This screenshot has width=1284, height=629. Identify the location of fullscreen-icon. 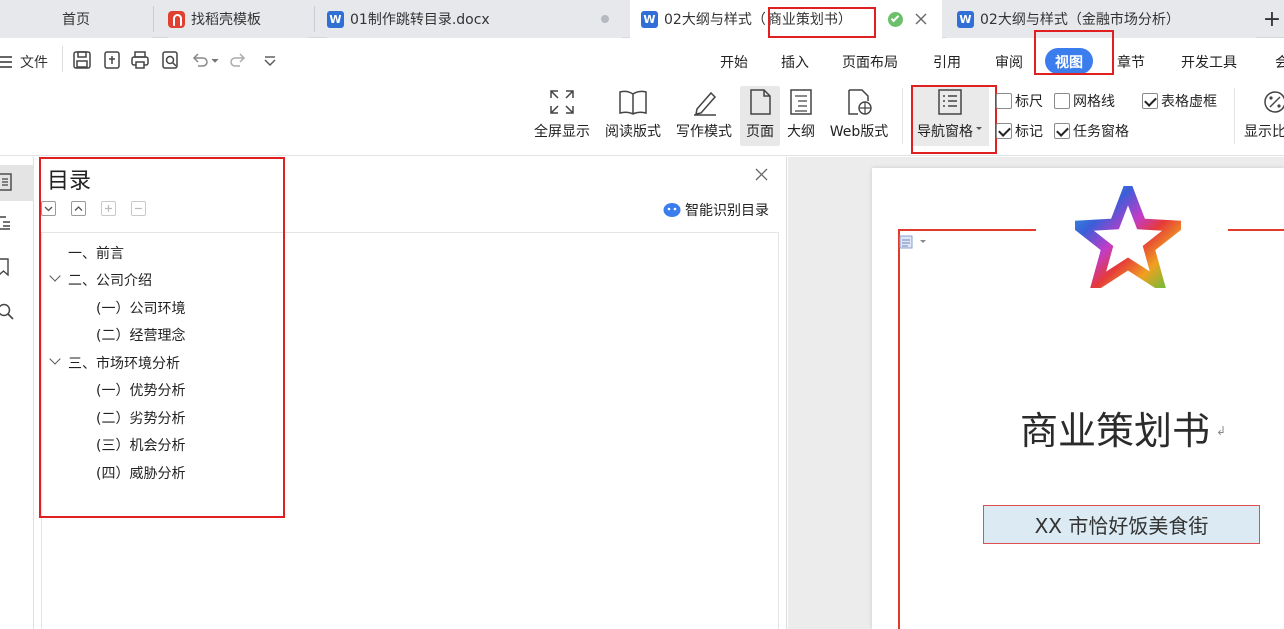
(562, 102).